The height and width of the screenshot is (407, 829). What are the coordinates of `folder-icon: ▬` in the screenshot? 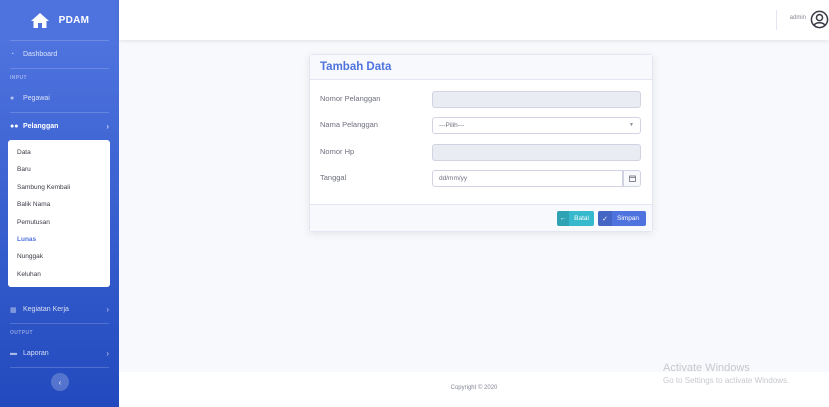 It's located at (13, 353).